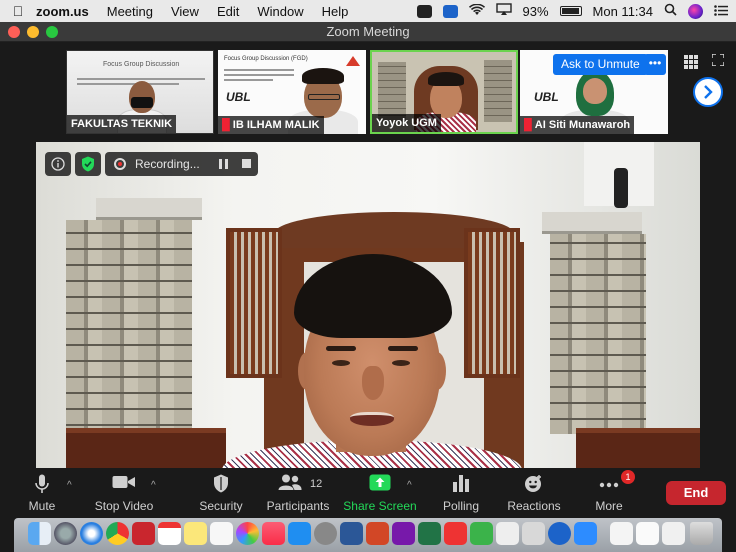 The width and height of the screenshot is (736, 552). What do you see at coordinates (153, 485) in the screenshot?
I see `video-options-chevron-icon: ^` at bounding box center [153, 485].